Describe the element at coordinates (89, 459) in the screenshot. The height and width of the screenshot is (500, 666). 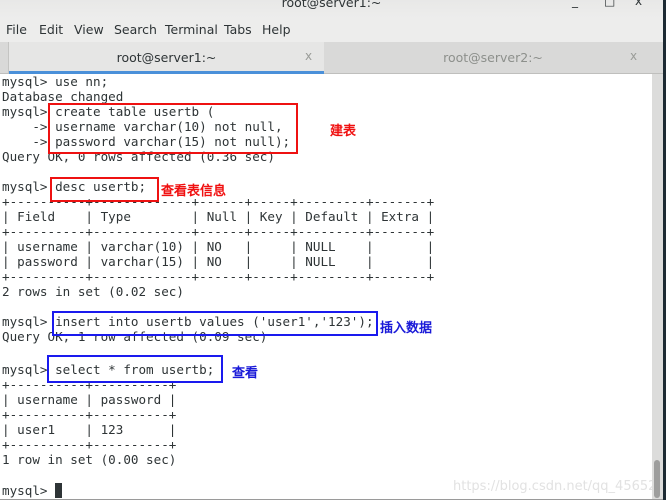
I see `terminal-line: 1 row in set (0.00 sec)` at that location.